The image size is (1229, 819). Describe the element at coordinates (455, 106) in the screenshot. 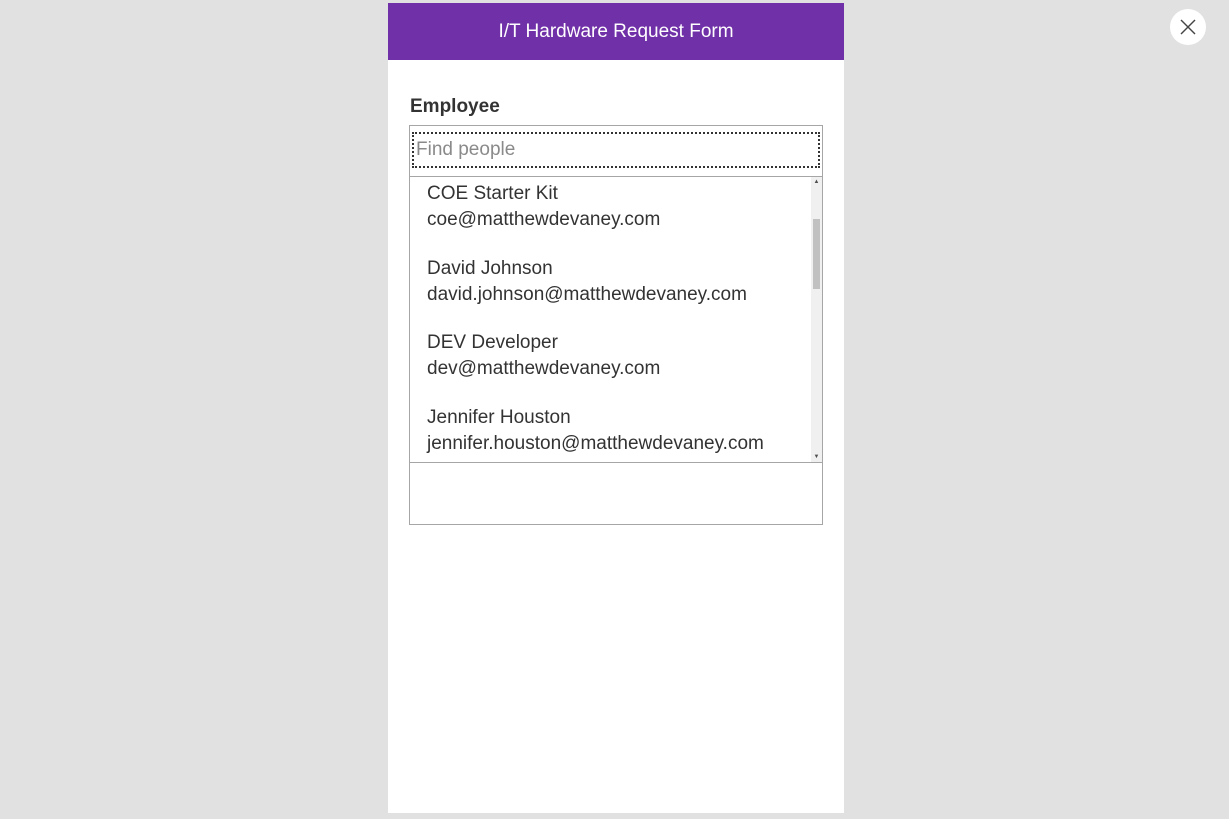

I see `employee-label: Employee` at that location.